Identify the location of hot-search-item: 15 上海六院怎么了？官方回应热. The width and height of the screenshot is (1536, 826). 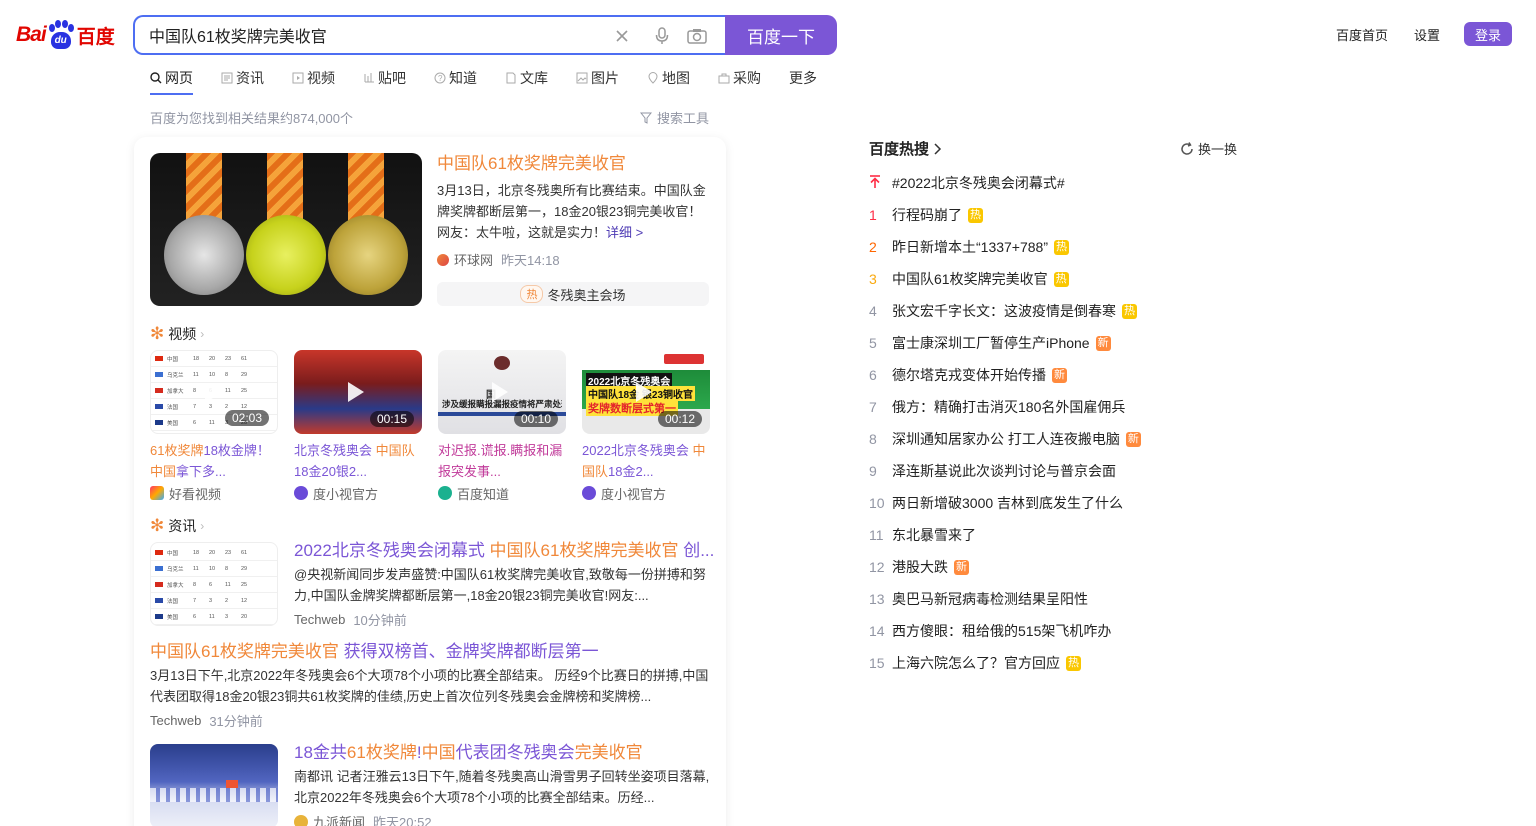
(1005, 663).